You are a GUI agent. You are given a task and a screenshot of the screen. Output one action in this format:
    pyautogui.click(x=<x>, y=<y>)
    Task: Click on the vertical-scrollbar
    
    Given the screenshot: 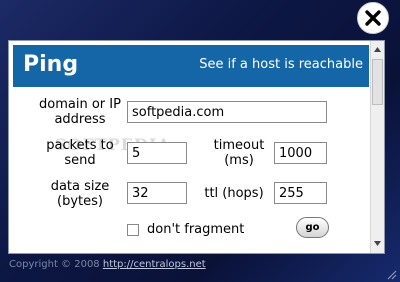 What is the action you would take?
    pyautogui.click(x=377, y=147)
    